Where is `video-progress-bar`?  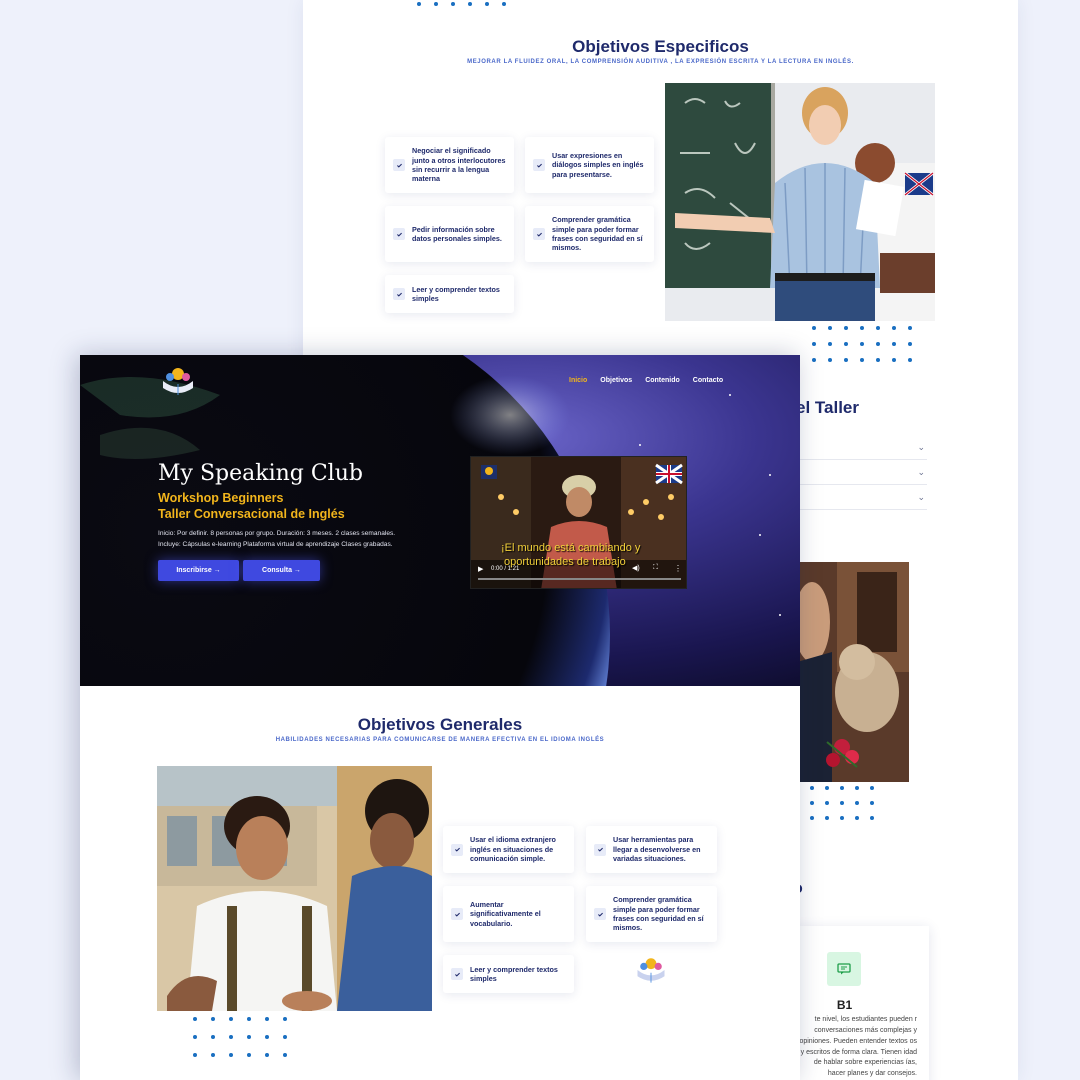 video-progress-bar is located at coordinates (579, 579).